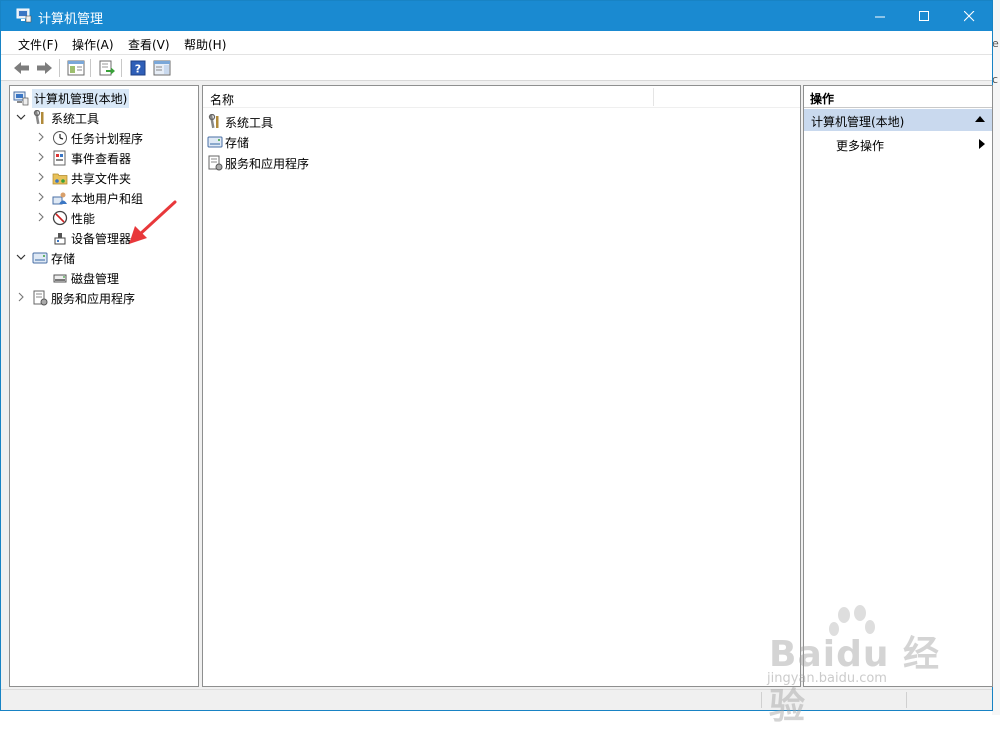  Describe the element at coordinates (761, 700) in the screenshot. I see `status-divider` at that location.